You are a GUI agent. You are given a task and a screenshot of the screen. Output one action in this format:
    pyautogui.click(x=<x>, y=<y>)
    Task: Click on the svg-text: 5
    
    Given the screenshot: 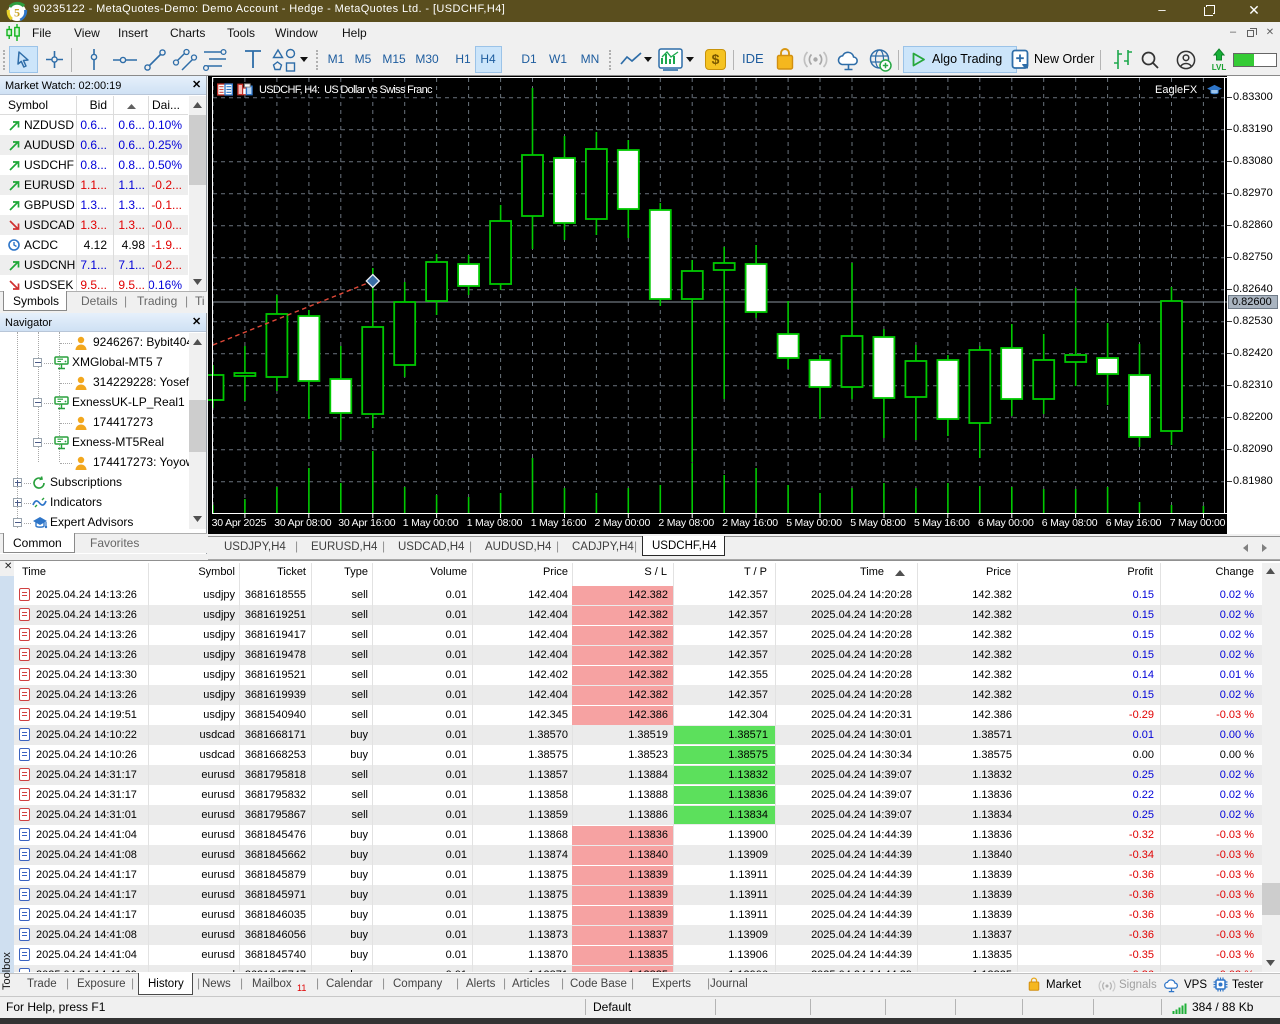 What is the action you would take?
    pyautogui.click(x=17, y=13)
    